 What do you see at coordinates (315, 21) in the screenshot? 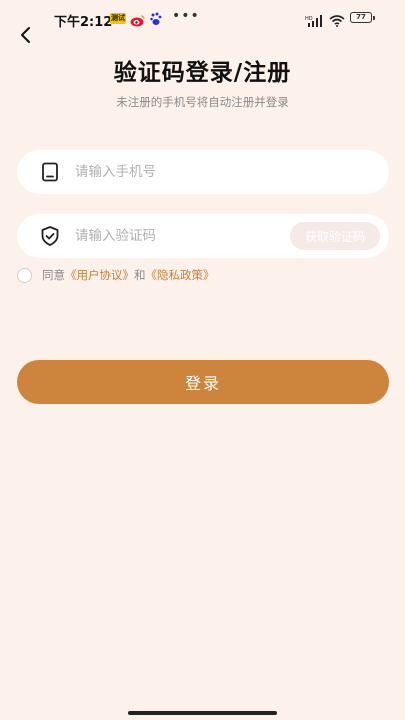
I see `signal-icon: HD` at bounding box center [315, 21].